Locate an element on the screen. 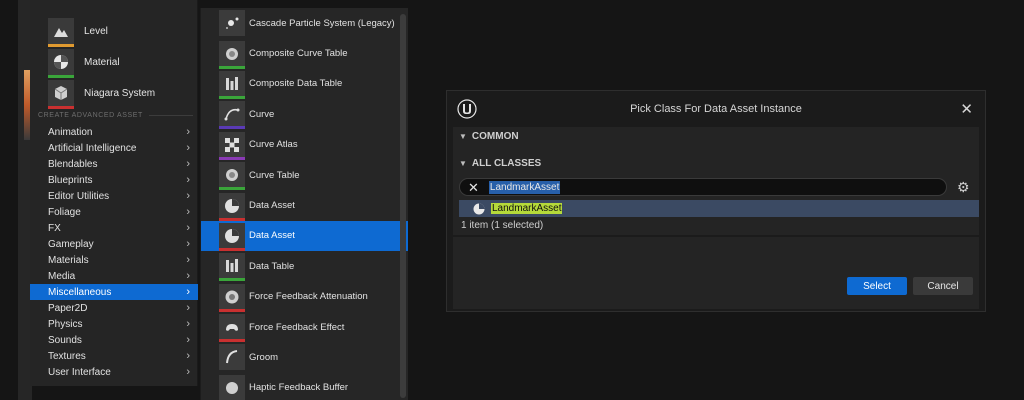 This screenshot has height=400, width=1024. submenu-scrollbar is located at coordinates (403, 206).